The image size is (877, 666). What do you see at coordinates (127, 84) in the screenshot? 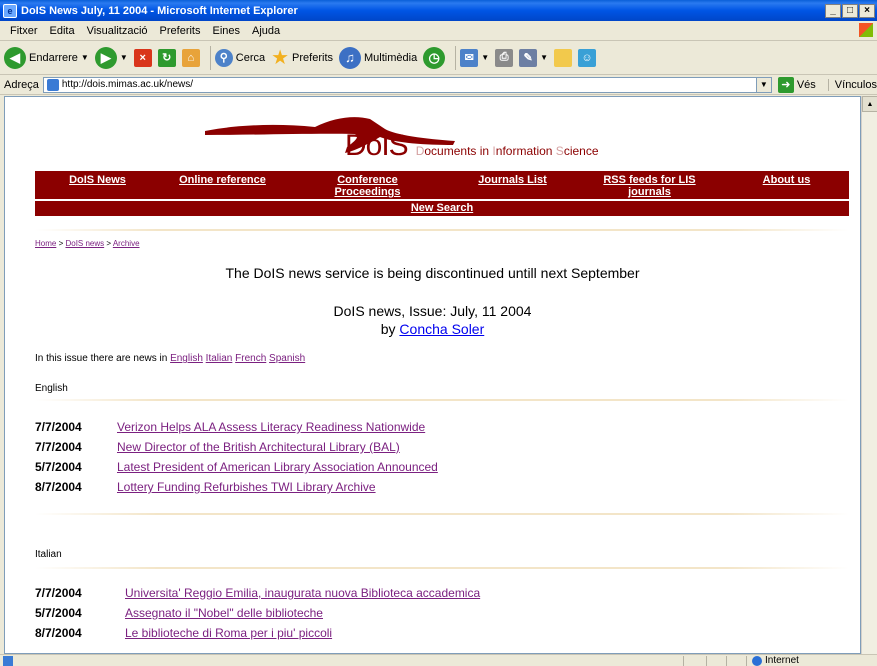
I see `address-url: http://dois.mimas.ac.uk/news/` at bounding box center [127, 84].